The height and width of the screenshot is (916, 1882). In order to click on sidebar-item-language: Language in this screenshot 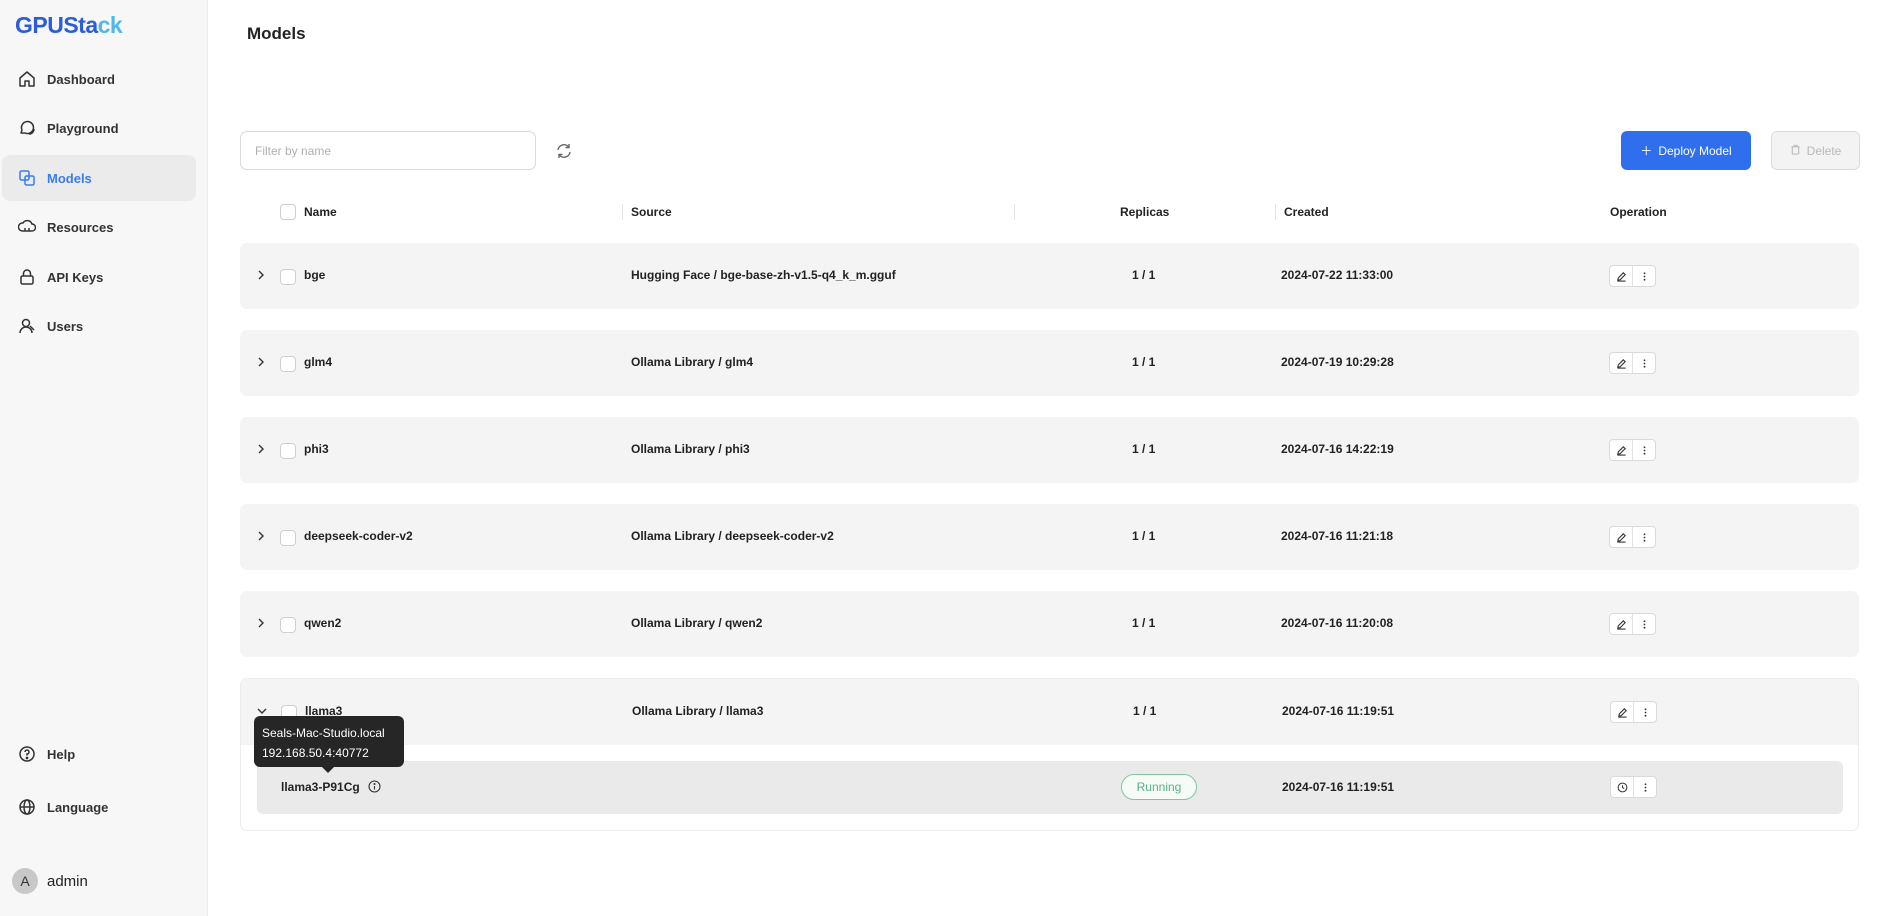, I will do `click(99, 807)`.